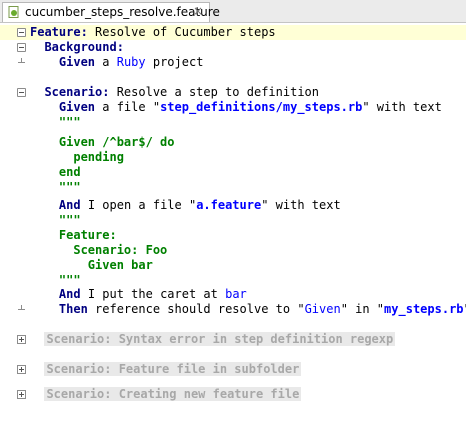  What do you see at coordinates (173, 394) in the screenshot?
I see `folded-scenario-label: Scenario: Creating new feature file` at bounding box center [173, 394].